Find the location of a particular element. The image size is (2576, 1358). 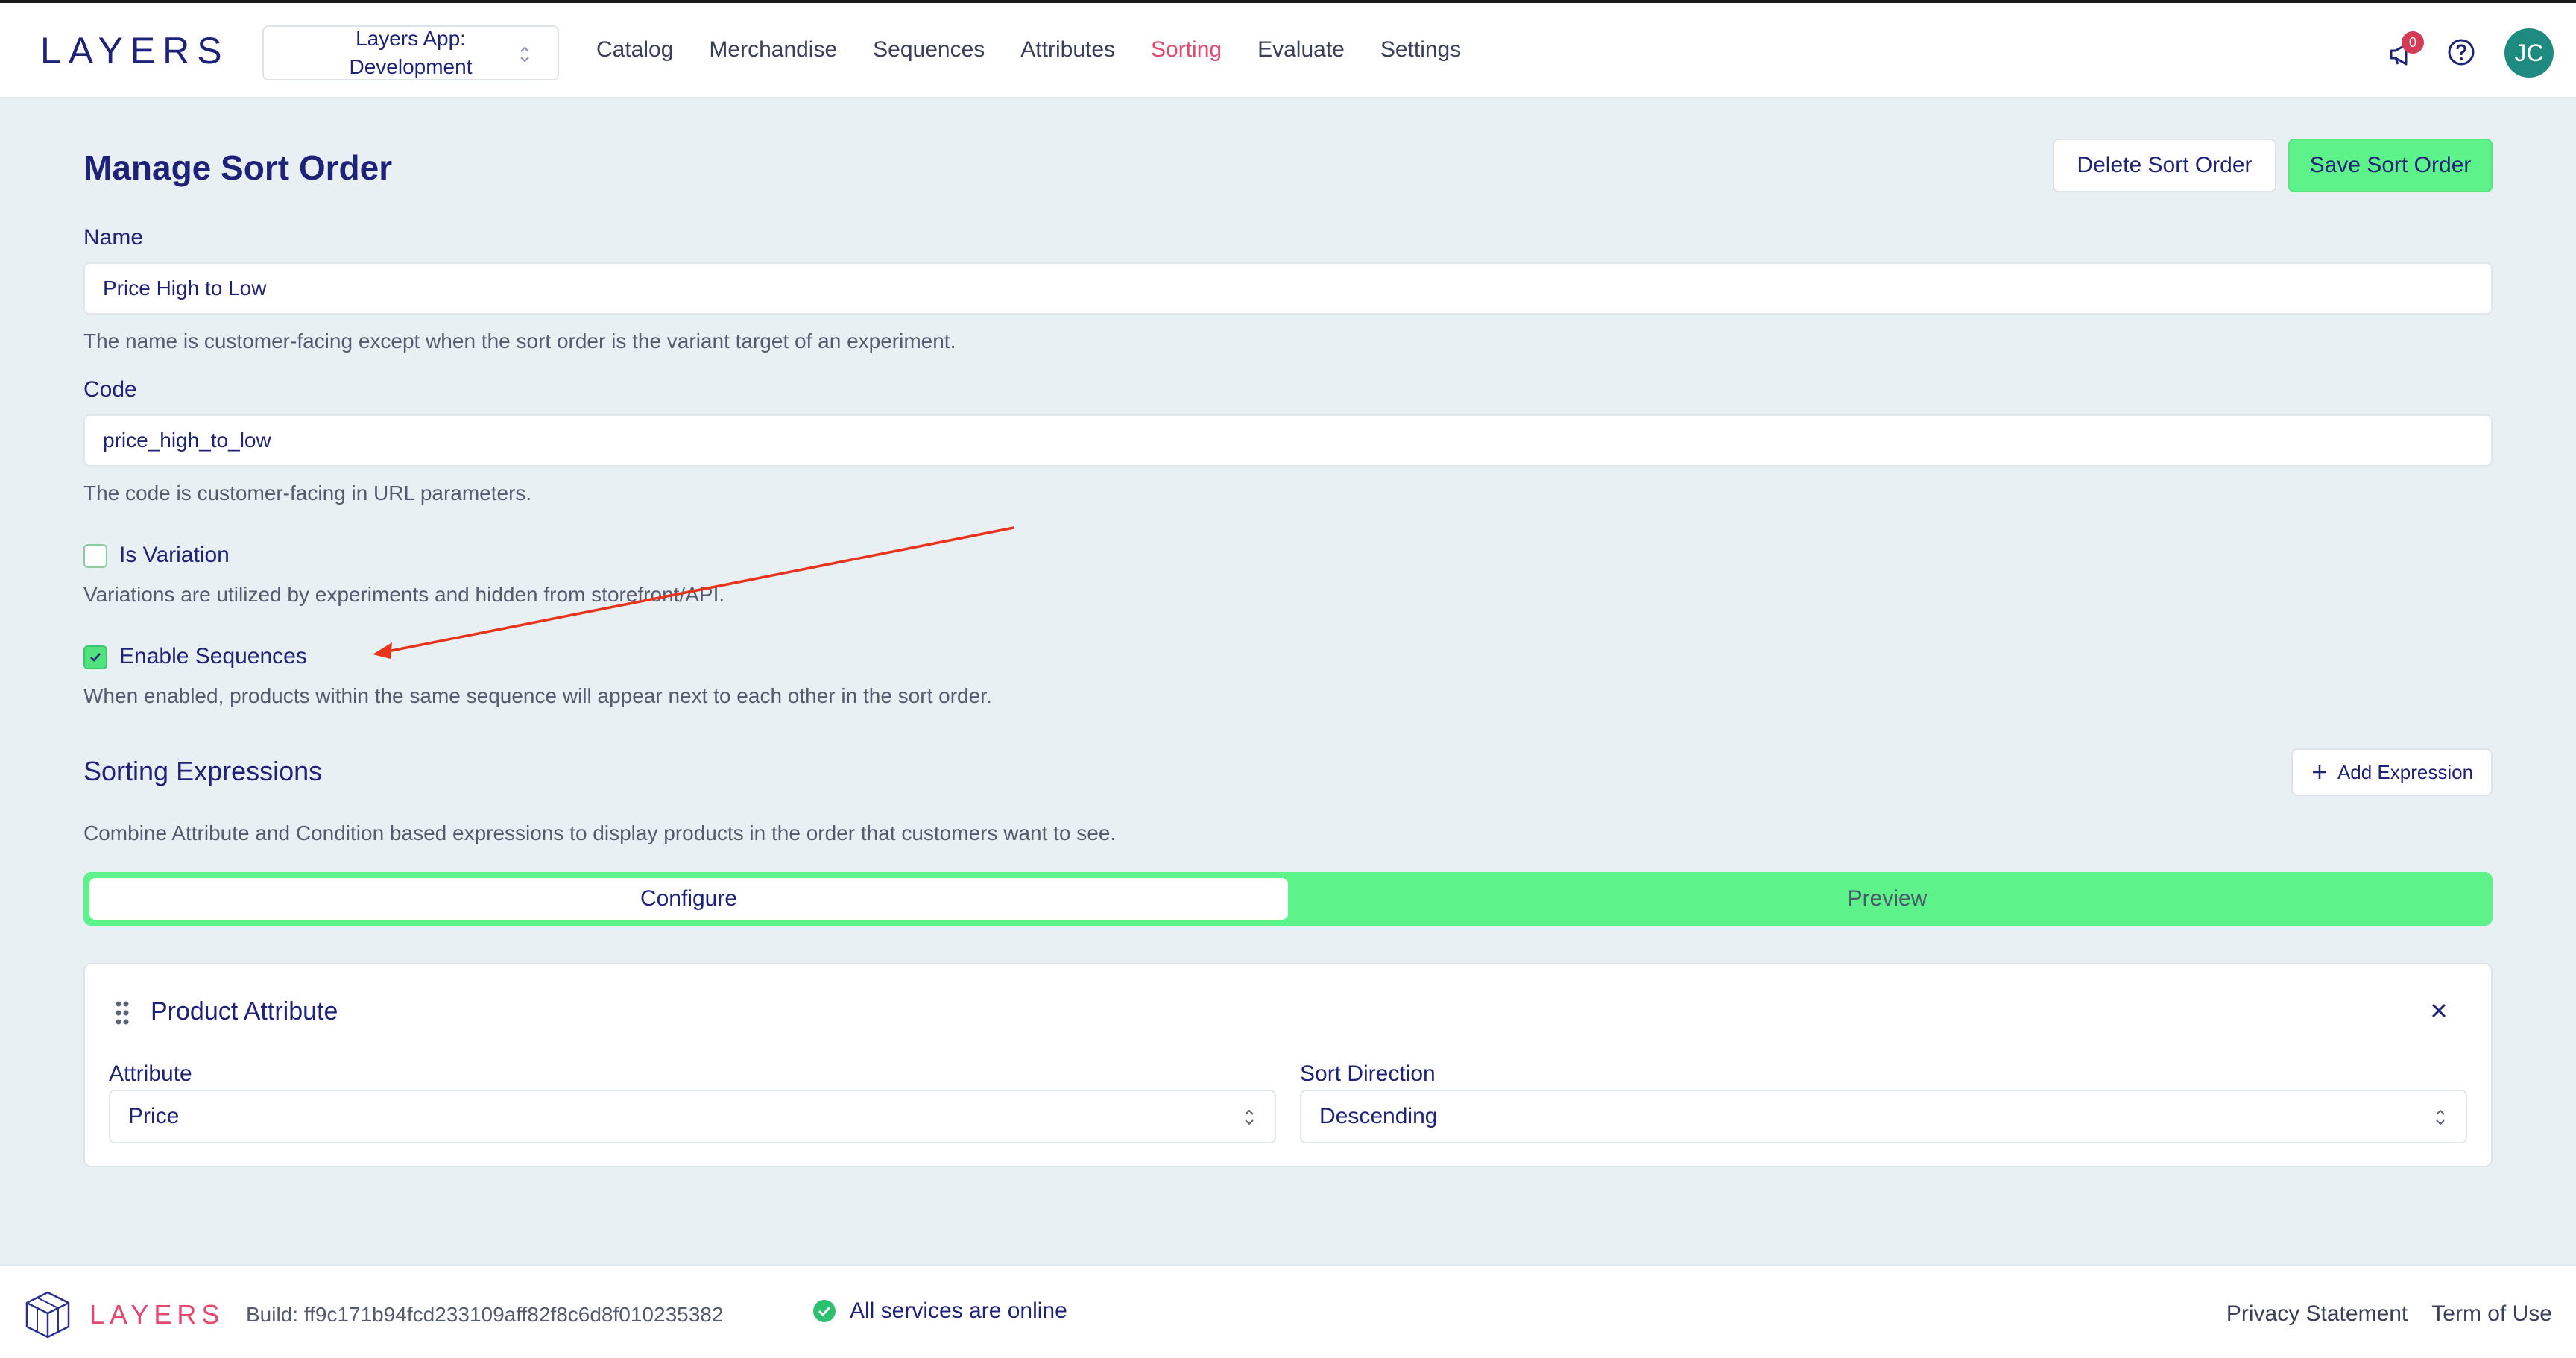

sort-direction-label: Sort Direction is located at coordinates (1368, 1073).